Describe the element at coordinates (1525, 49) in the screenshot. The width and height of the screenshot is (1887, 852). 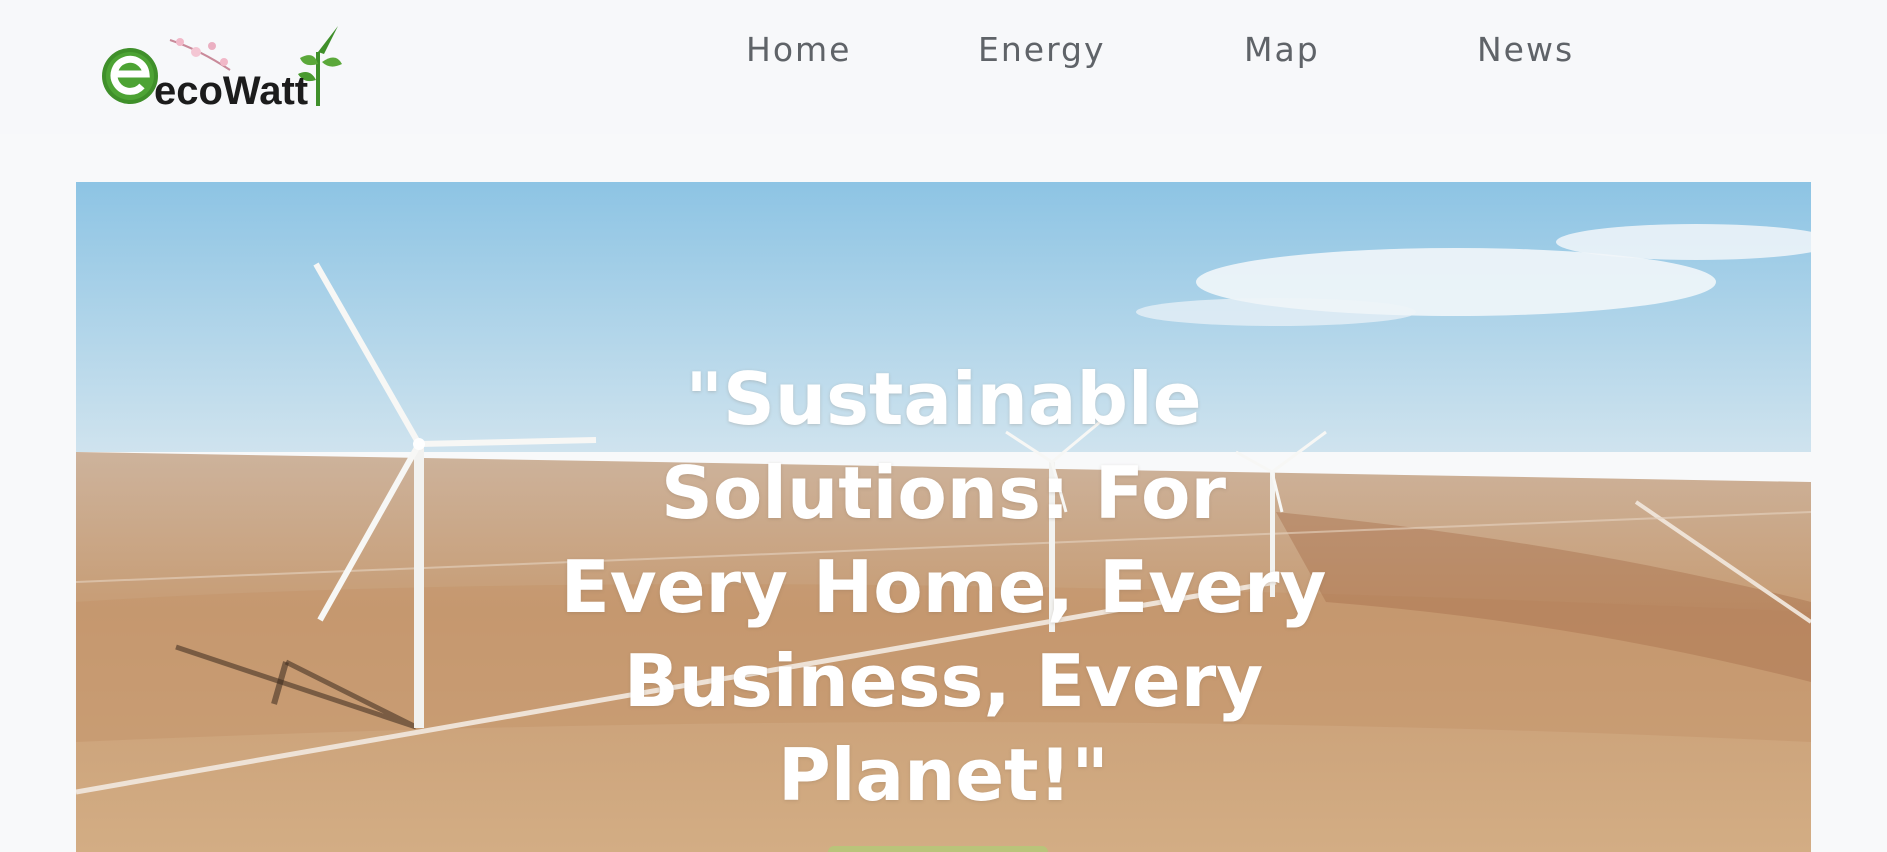
I see `nav-news-link: News` at that location.